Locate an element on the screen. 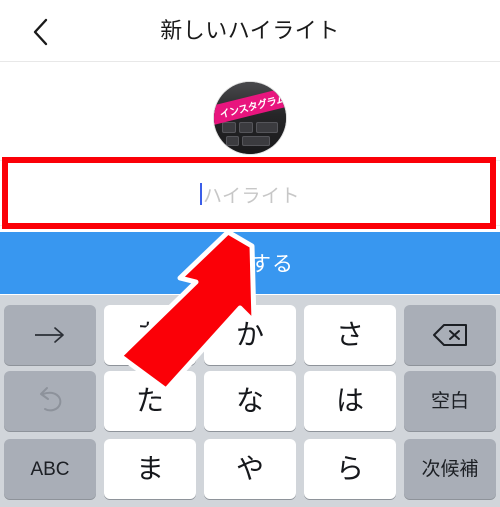  key-label: か is located at coordinates (249, 334).